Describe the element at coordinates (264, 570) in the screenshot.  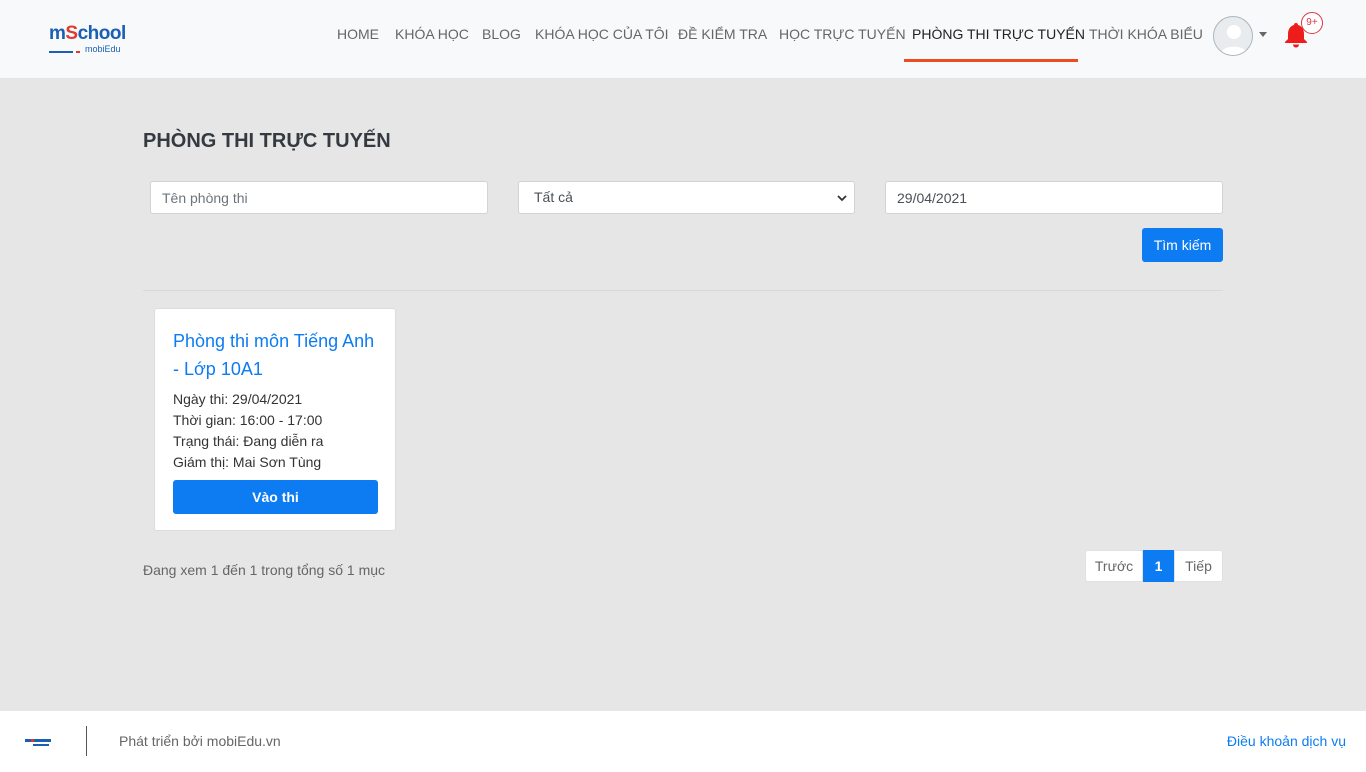
I see `pagination-summary: Đang xem 1 đến 1 trong tổng số 1 mục` at that location.